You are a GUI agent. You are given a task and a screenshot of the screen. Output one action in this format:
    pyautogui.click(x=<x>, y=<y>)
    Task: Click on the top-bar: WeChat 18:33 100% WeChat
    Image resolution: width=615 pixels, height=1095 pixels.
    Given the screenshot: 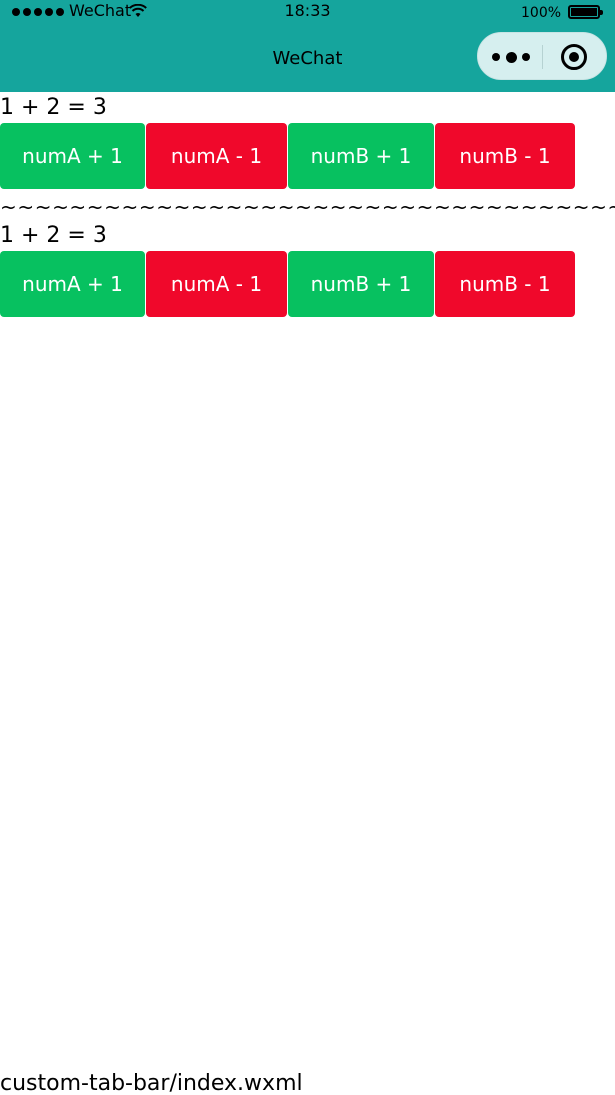 What is the action you would take?
    pyautogui.click(x=307, y=46)
    